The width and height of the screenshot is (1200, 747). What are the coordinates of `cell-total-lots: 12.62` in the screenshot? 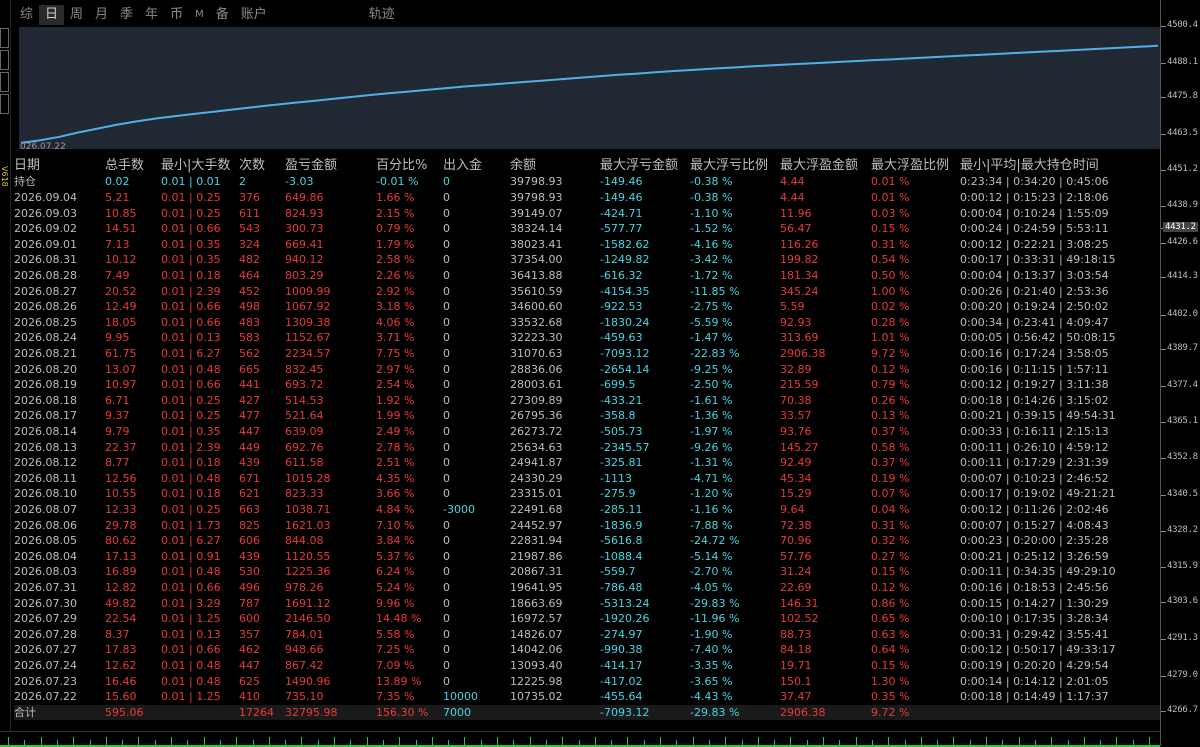 It's located at (121, 665).